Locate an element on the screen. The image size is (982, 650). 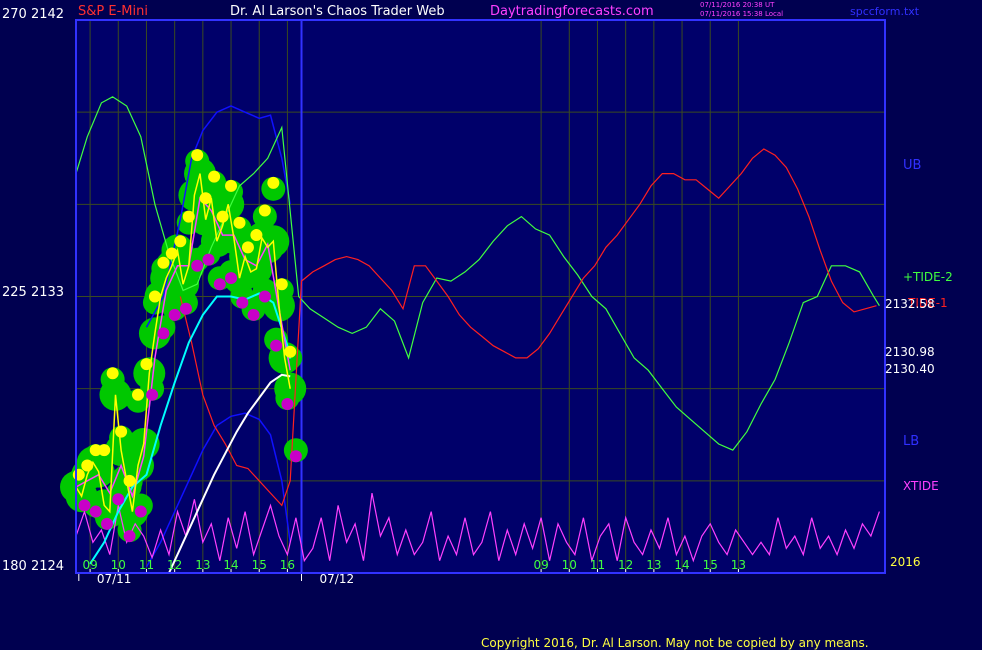
hour-tick-label: 16 is located at coordinates (287, 565).